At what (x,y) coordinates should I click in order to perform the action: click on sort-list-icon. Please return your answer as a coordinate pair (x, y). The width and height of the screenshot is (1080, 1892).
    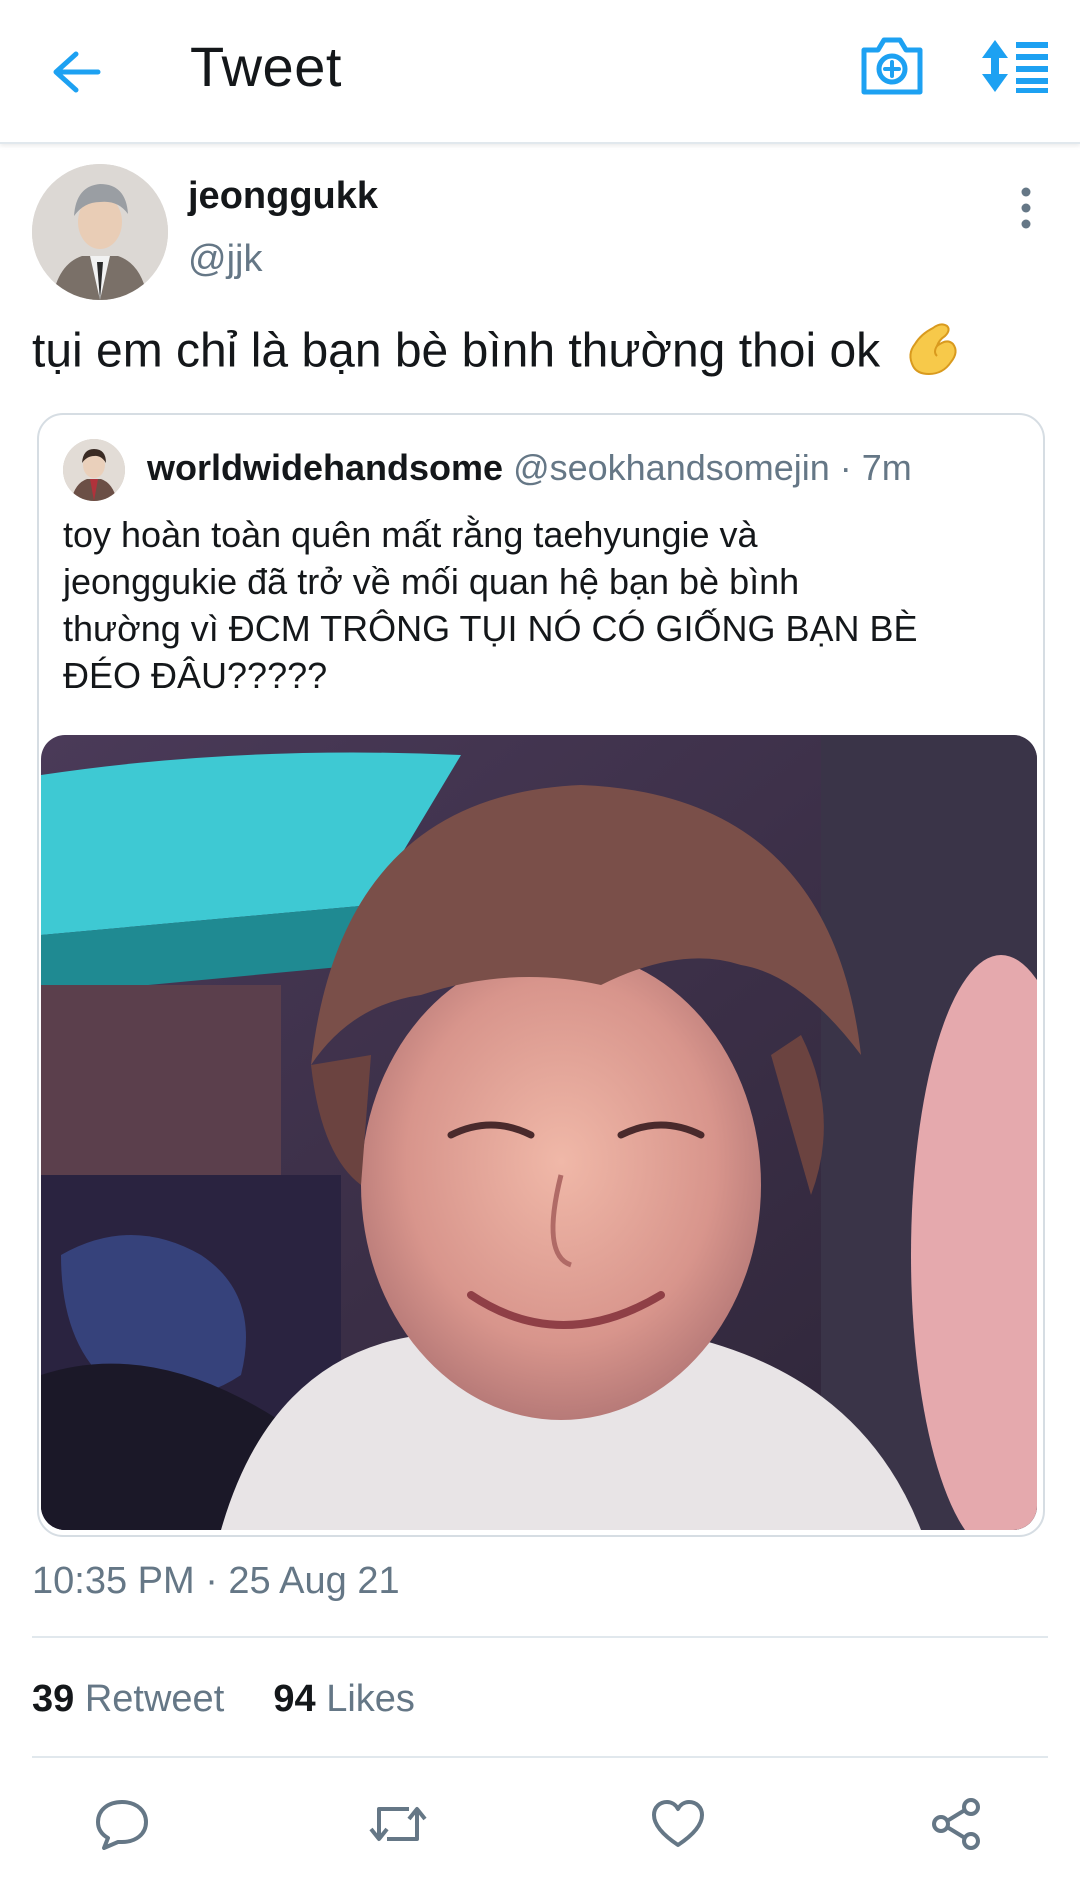
    Looking at the image, I should click on (1015, 66).